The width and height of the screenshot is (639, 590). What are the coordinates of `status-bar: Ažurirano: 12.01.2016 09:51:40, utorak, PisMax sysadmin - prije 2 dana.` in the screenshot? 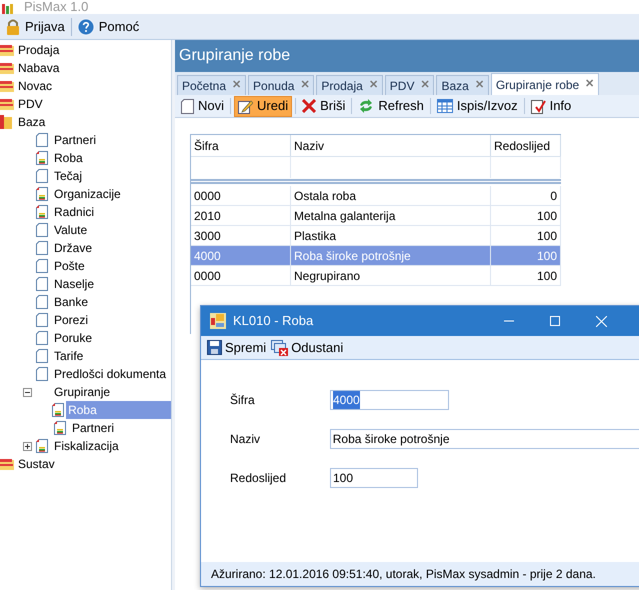 It's located at (420, 574).